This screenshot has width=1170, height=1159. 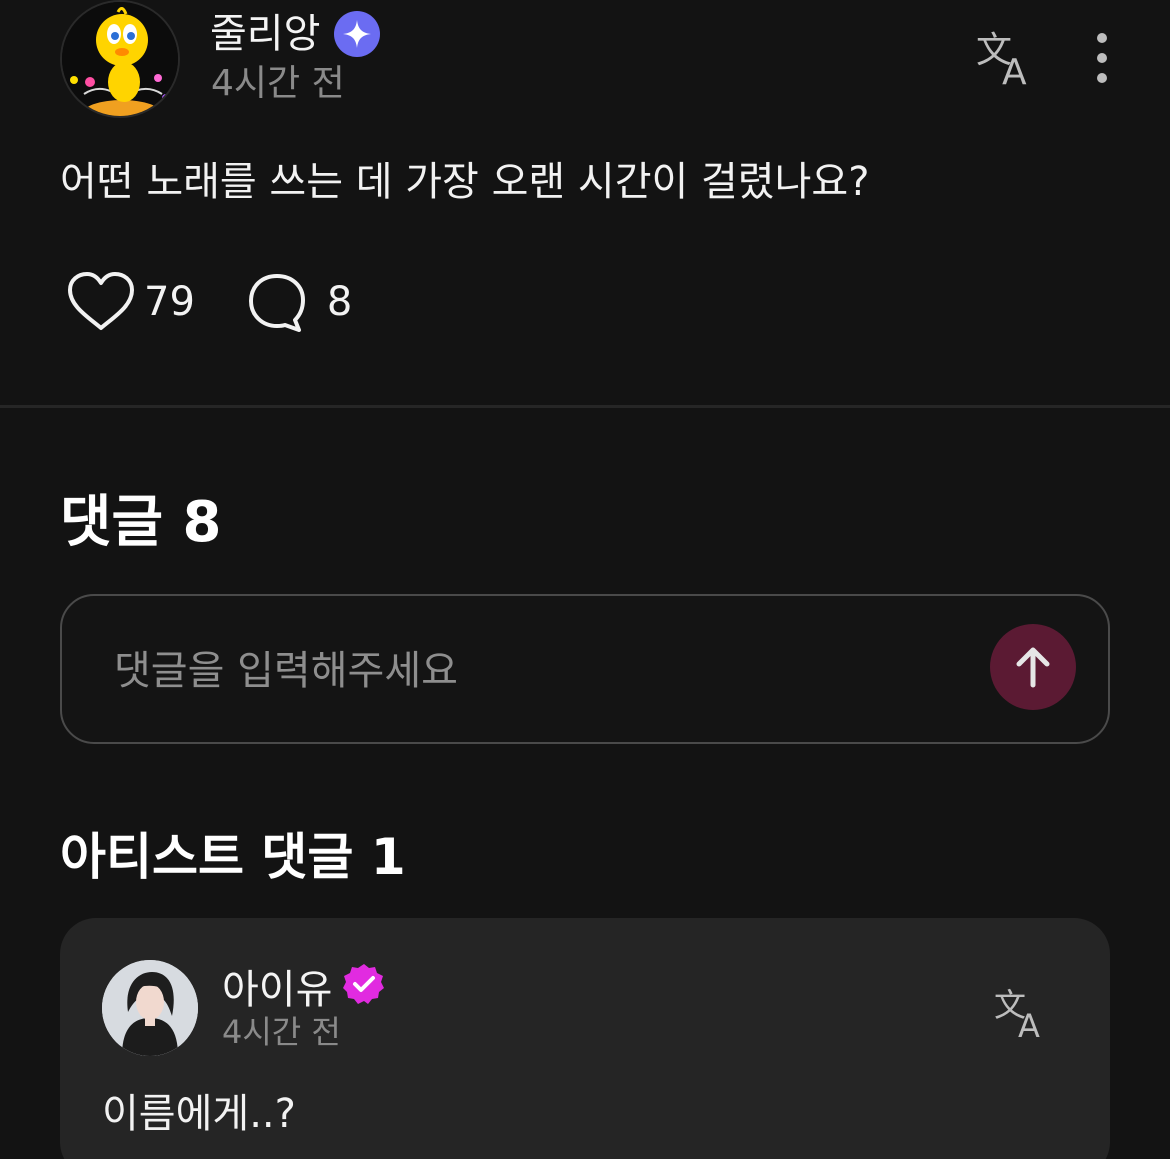 I want to click on artist-translate-button: 文 A, so click(x=1022, y=1013).